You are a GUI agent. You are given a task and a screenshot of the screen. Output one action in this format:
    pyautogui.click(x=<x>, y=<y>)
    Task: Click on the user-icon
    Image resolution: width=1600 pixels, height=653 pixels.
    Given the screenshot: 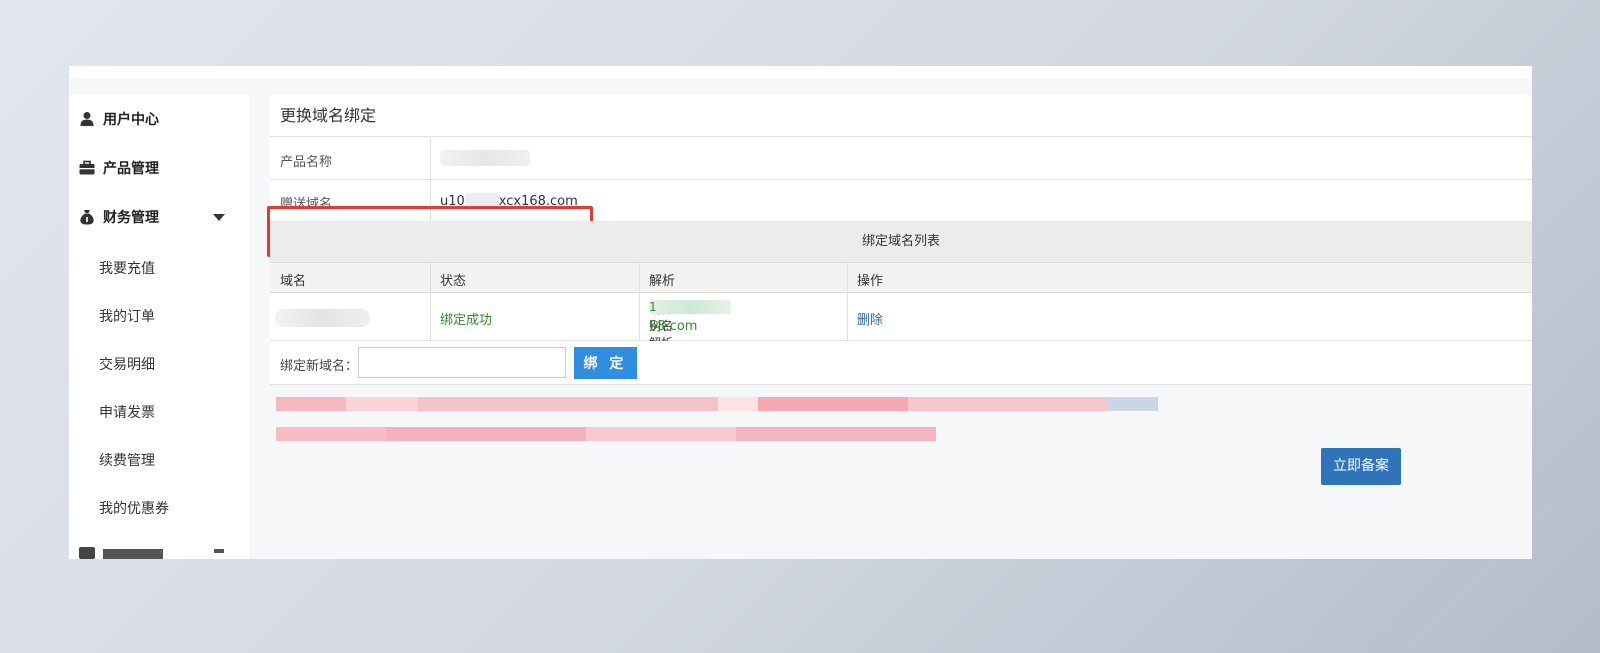 What is the action you would take?
    pyautogui.click(x=87, y=119)
    